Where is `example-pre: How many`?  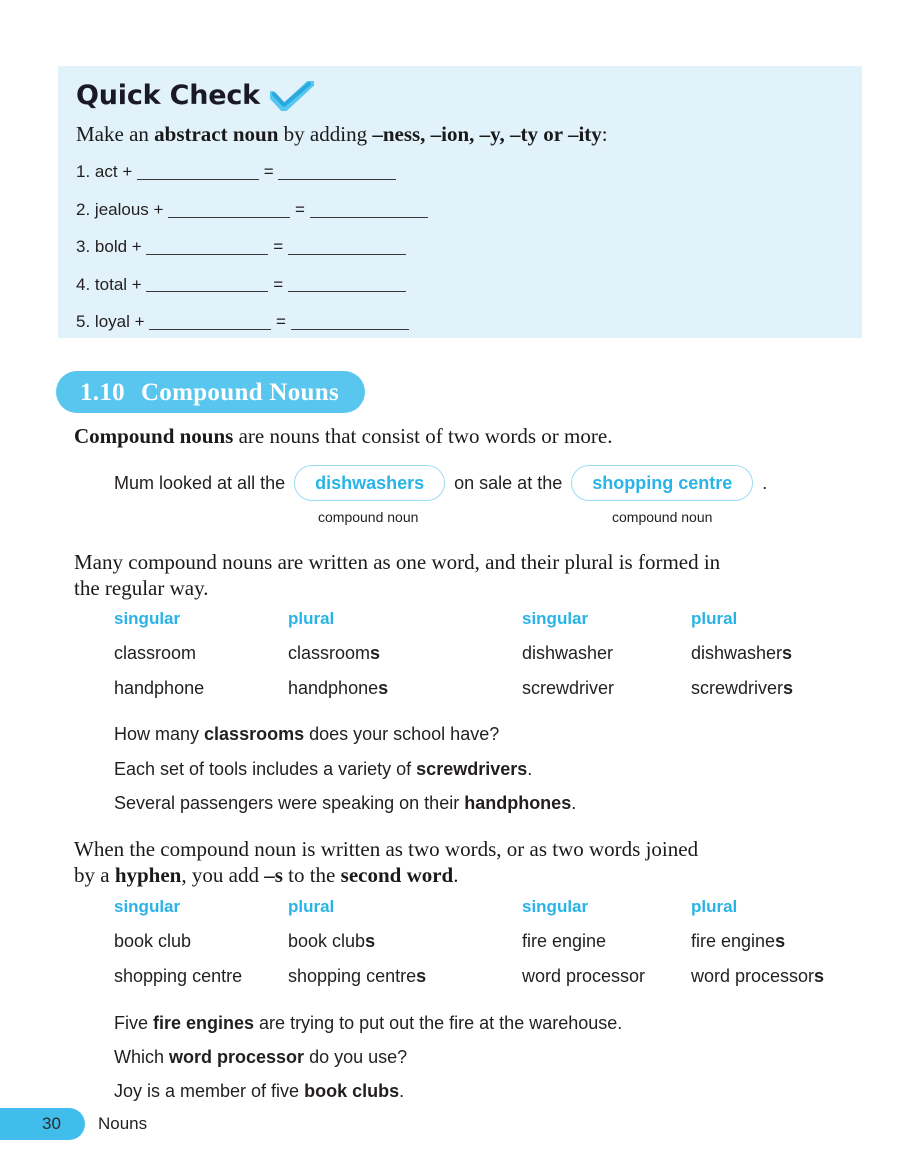 example-pre: How many is located at coordinates (159, 734).